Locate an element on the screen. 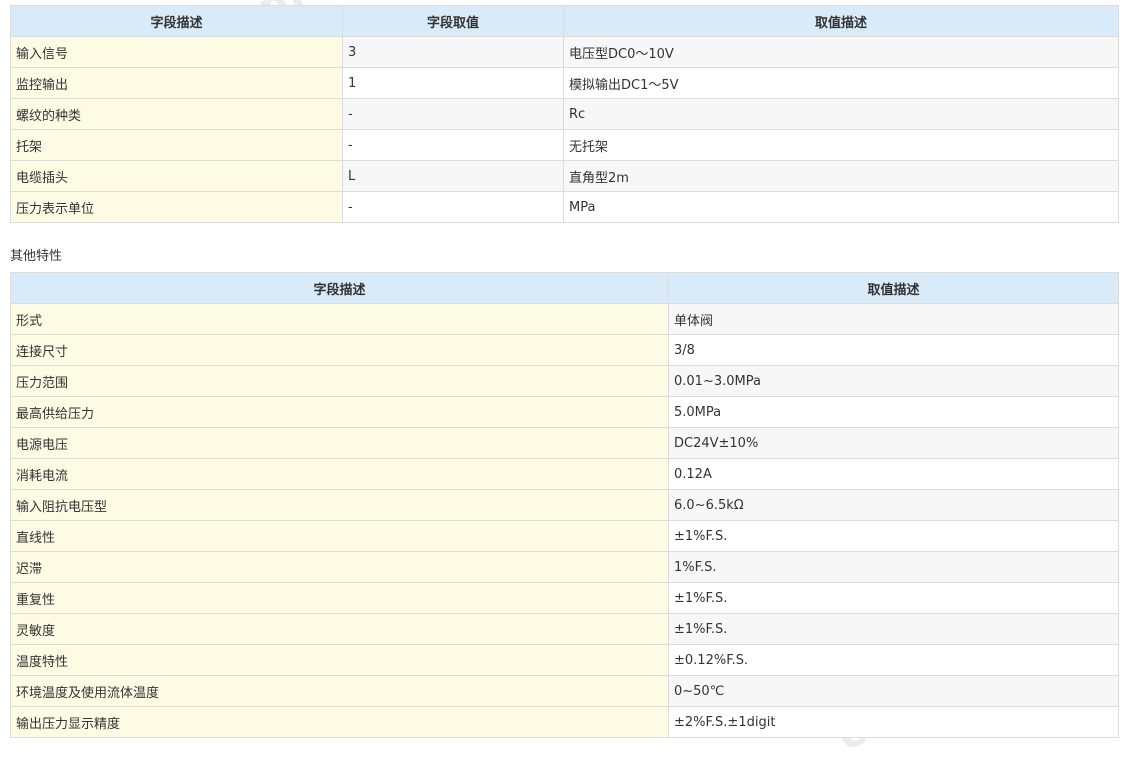 This screenshot has width=1129, height=760. section-title-other-characteristics: 其他特性 is located at coordinates (36, 256).